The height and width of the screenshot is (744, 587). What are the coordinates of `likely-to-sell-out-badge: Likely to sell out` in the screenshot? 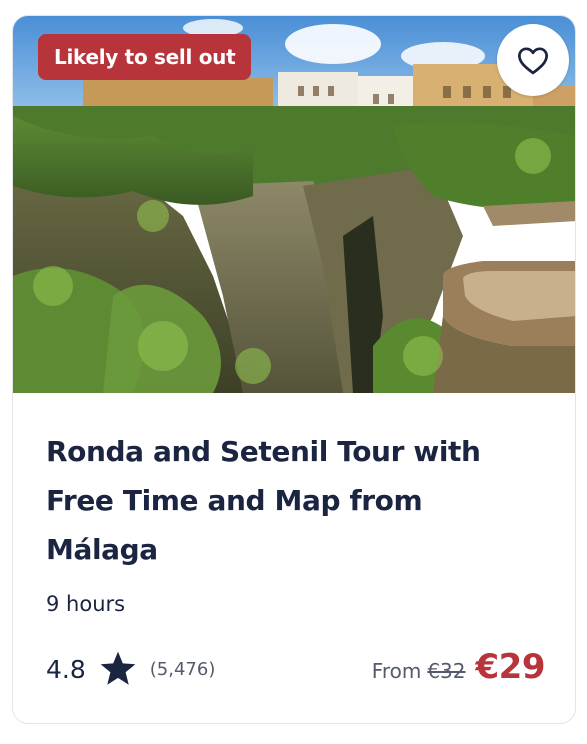 It's located at (145, 57).